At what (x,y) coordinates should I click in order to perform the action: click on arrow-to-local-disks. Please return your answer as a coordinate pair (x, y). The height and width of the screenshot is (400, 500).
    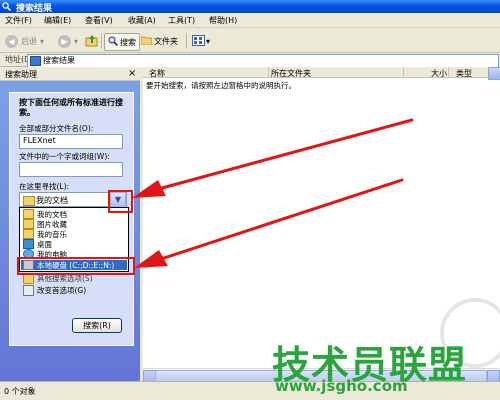
    Looking at the image, I should click on (269, 223).